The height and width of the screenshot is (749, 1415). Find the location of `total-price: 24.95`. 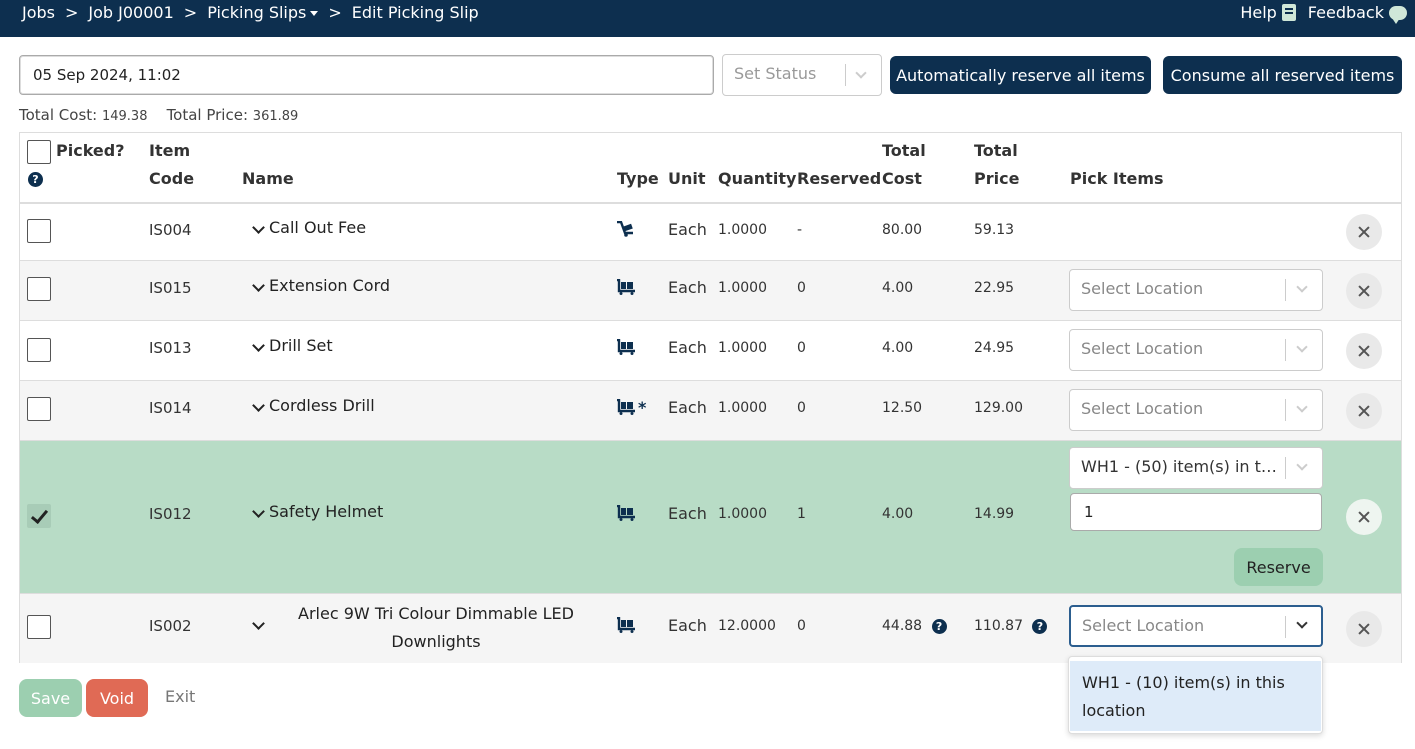

total-price: 24.95 is located at coordinates (994, 348).